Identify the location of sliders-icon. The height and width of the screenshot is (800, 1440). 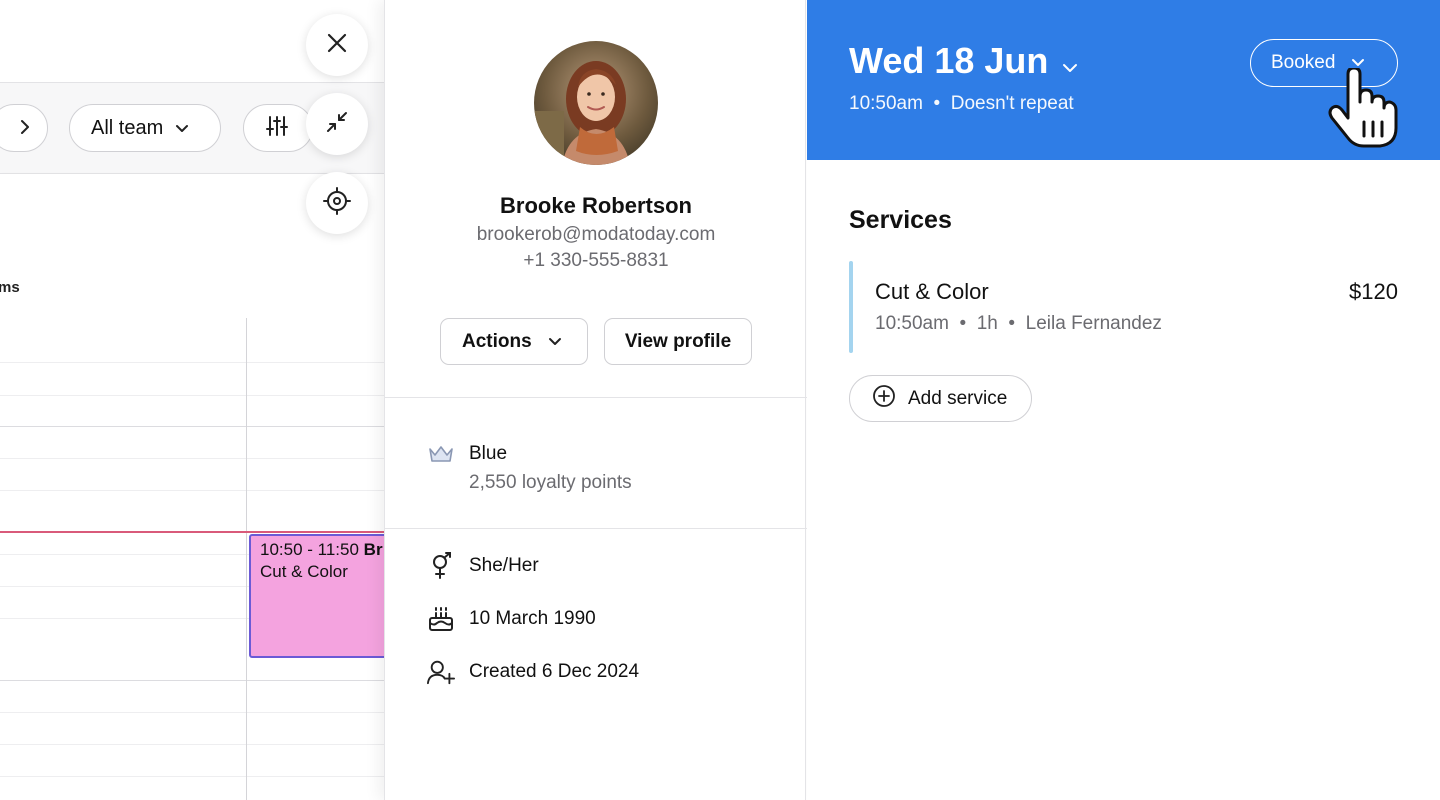
(277, 128).